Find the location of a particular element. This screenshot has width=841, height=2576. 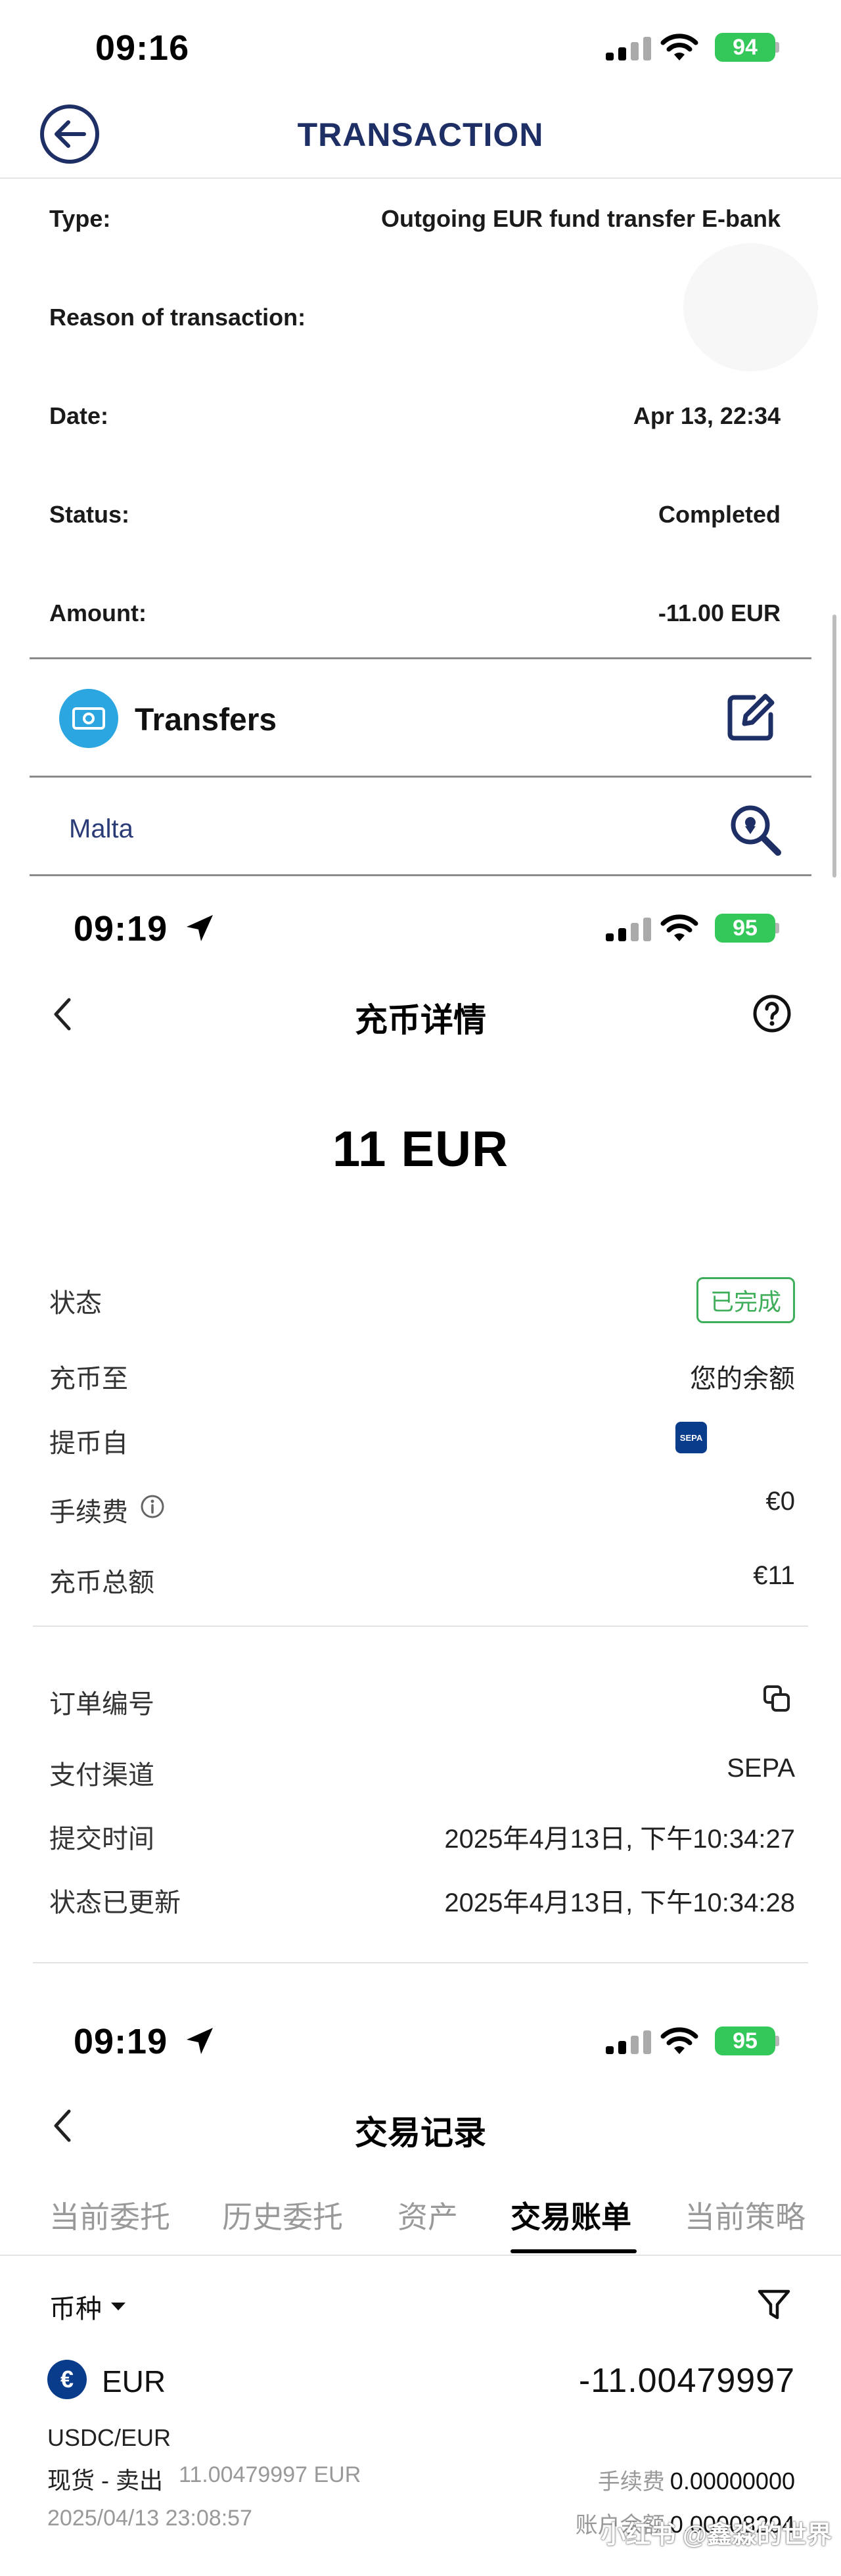

caret-down-icon is located at coordinates (118, 2306).